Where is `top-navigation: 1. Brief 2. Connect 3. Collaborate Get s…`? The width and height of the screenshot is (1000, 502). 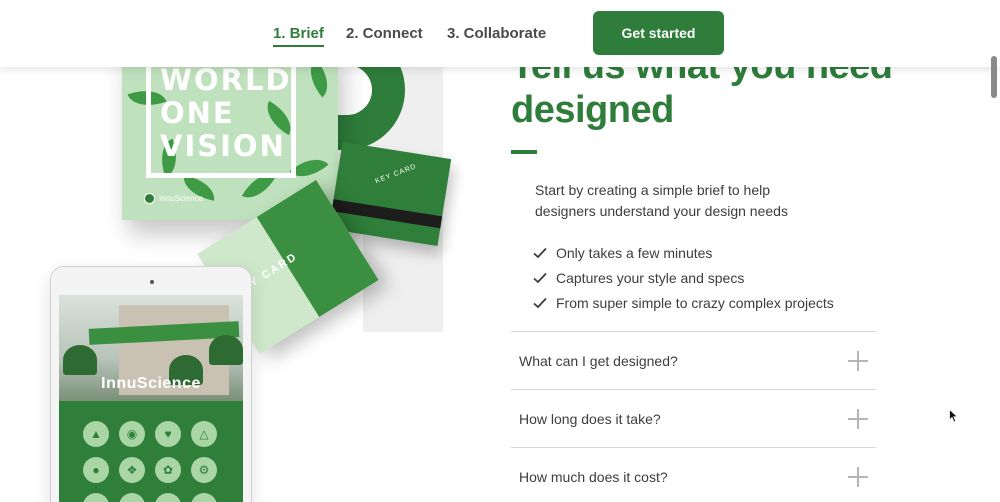
top-navigation: 1. Brief 2. Connect 3. Collaborate Get s… is located at coordinates (500, 33).